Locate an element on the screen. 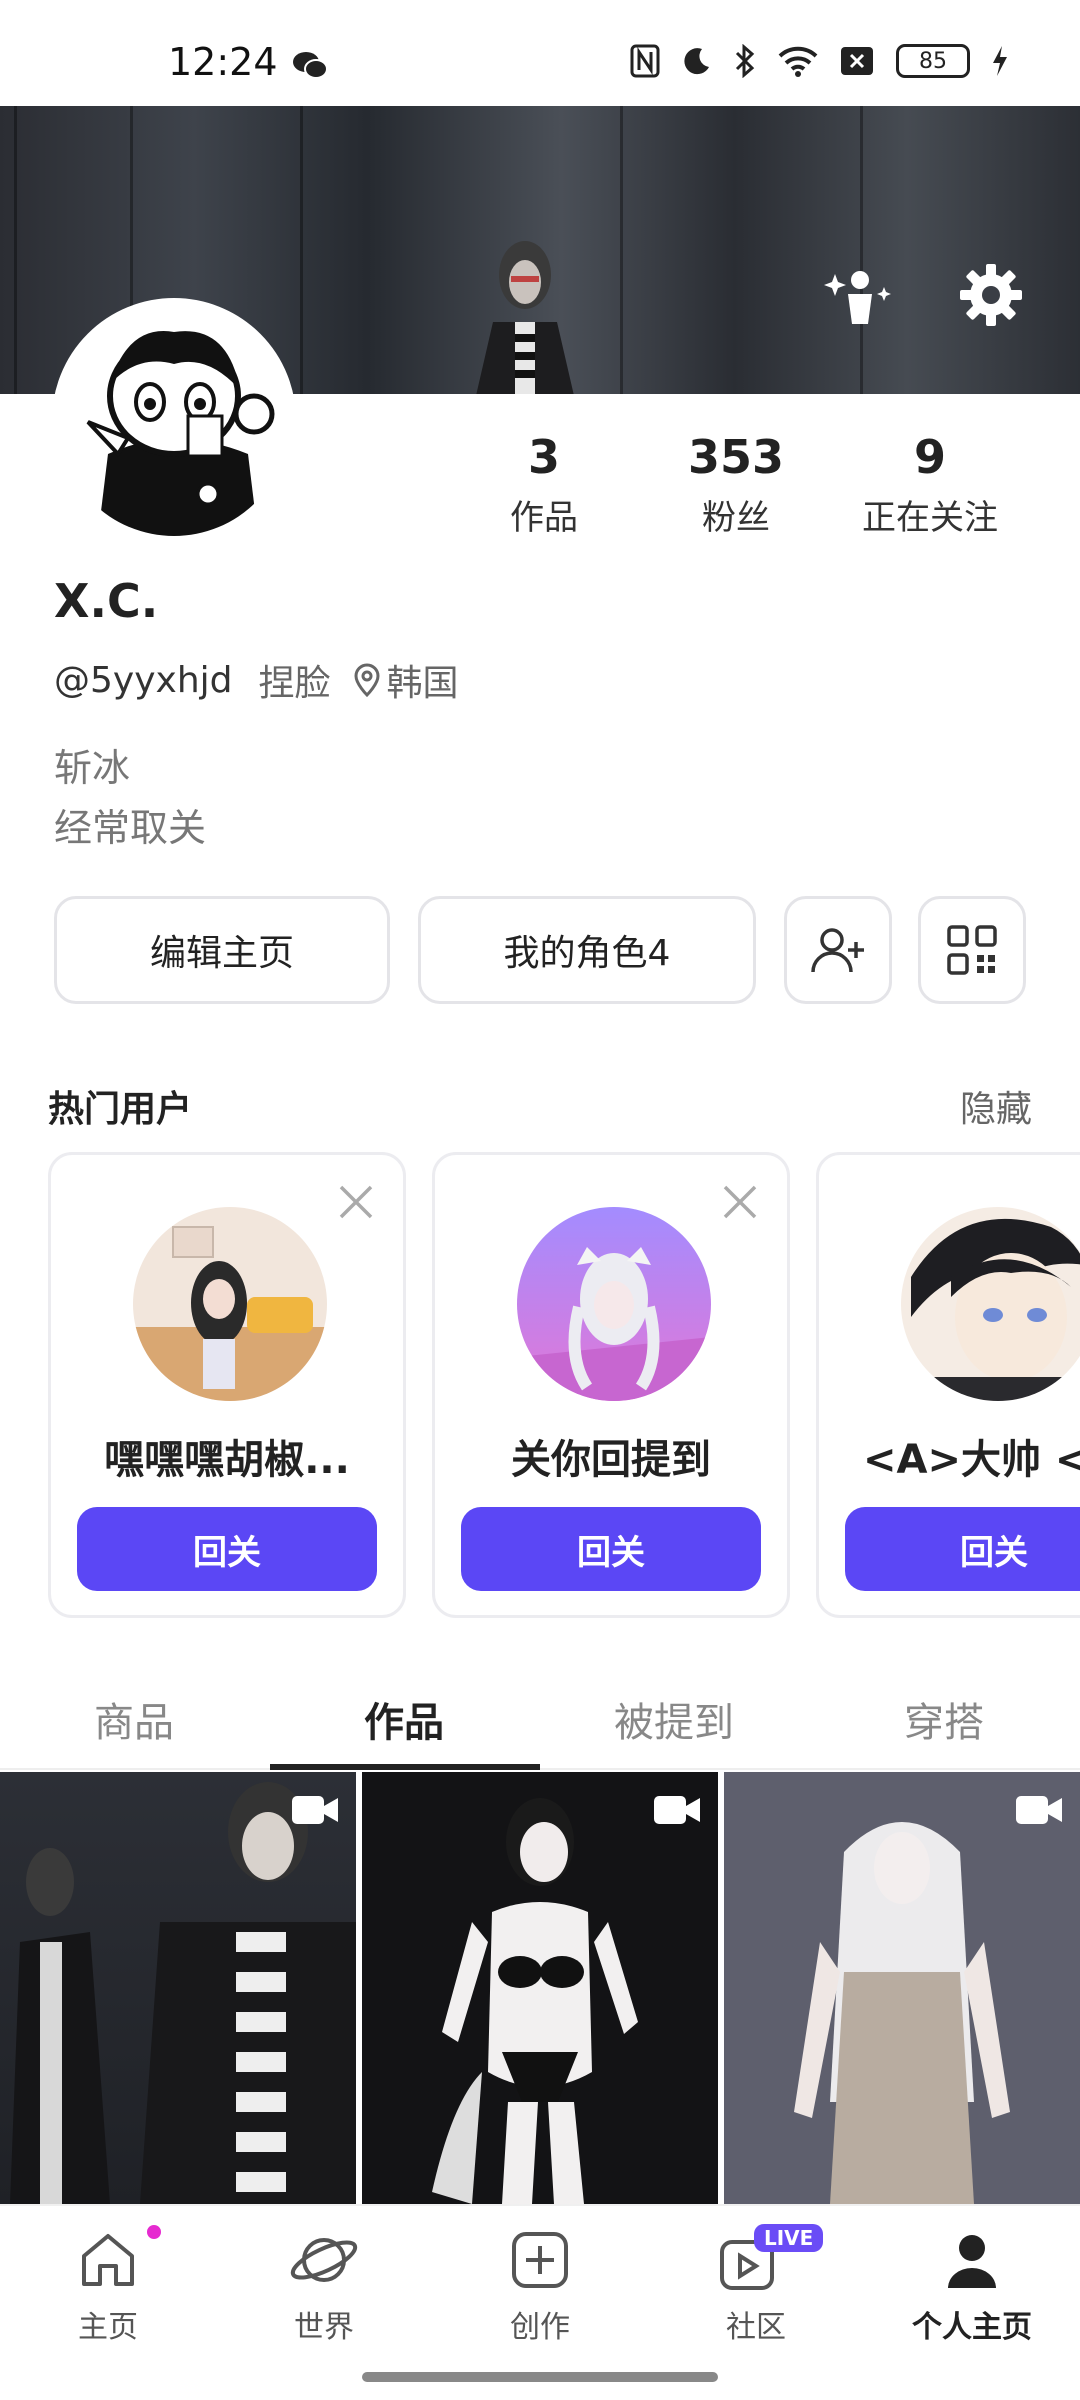 The height and width of the screenshot is (2400, 1080). notification-dot is located at coordinates (154, 2232).